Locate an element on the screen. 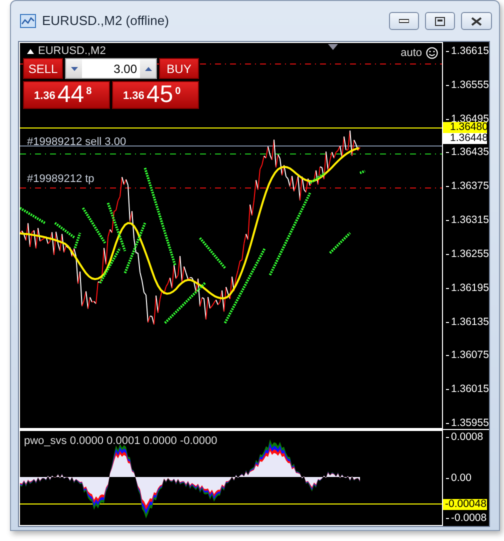  volume-spinner: 3.00 is located at coordinates (111, 68).